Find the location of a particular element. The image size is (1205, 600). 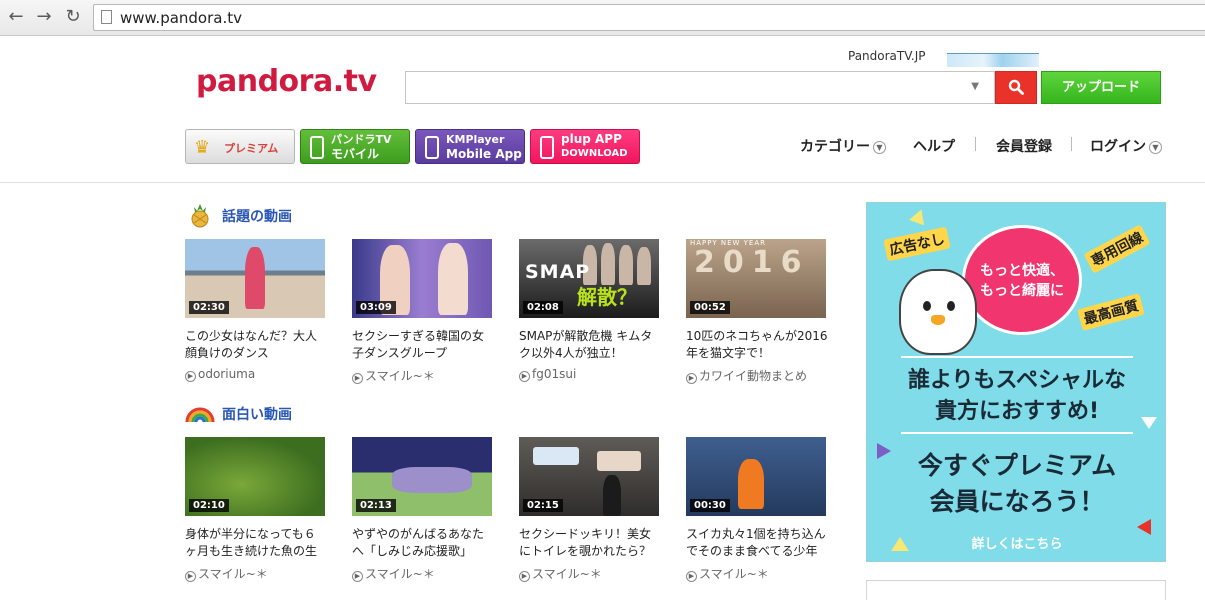

crown-icon: ♛ is located at coordinates (202, 147).